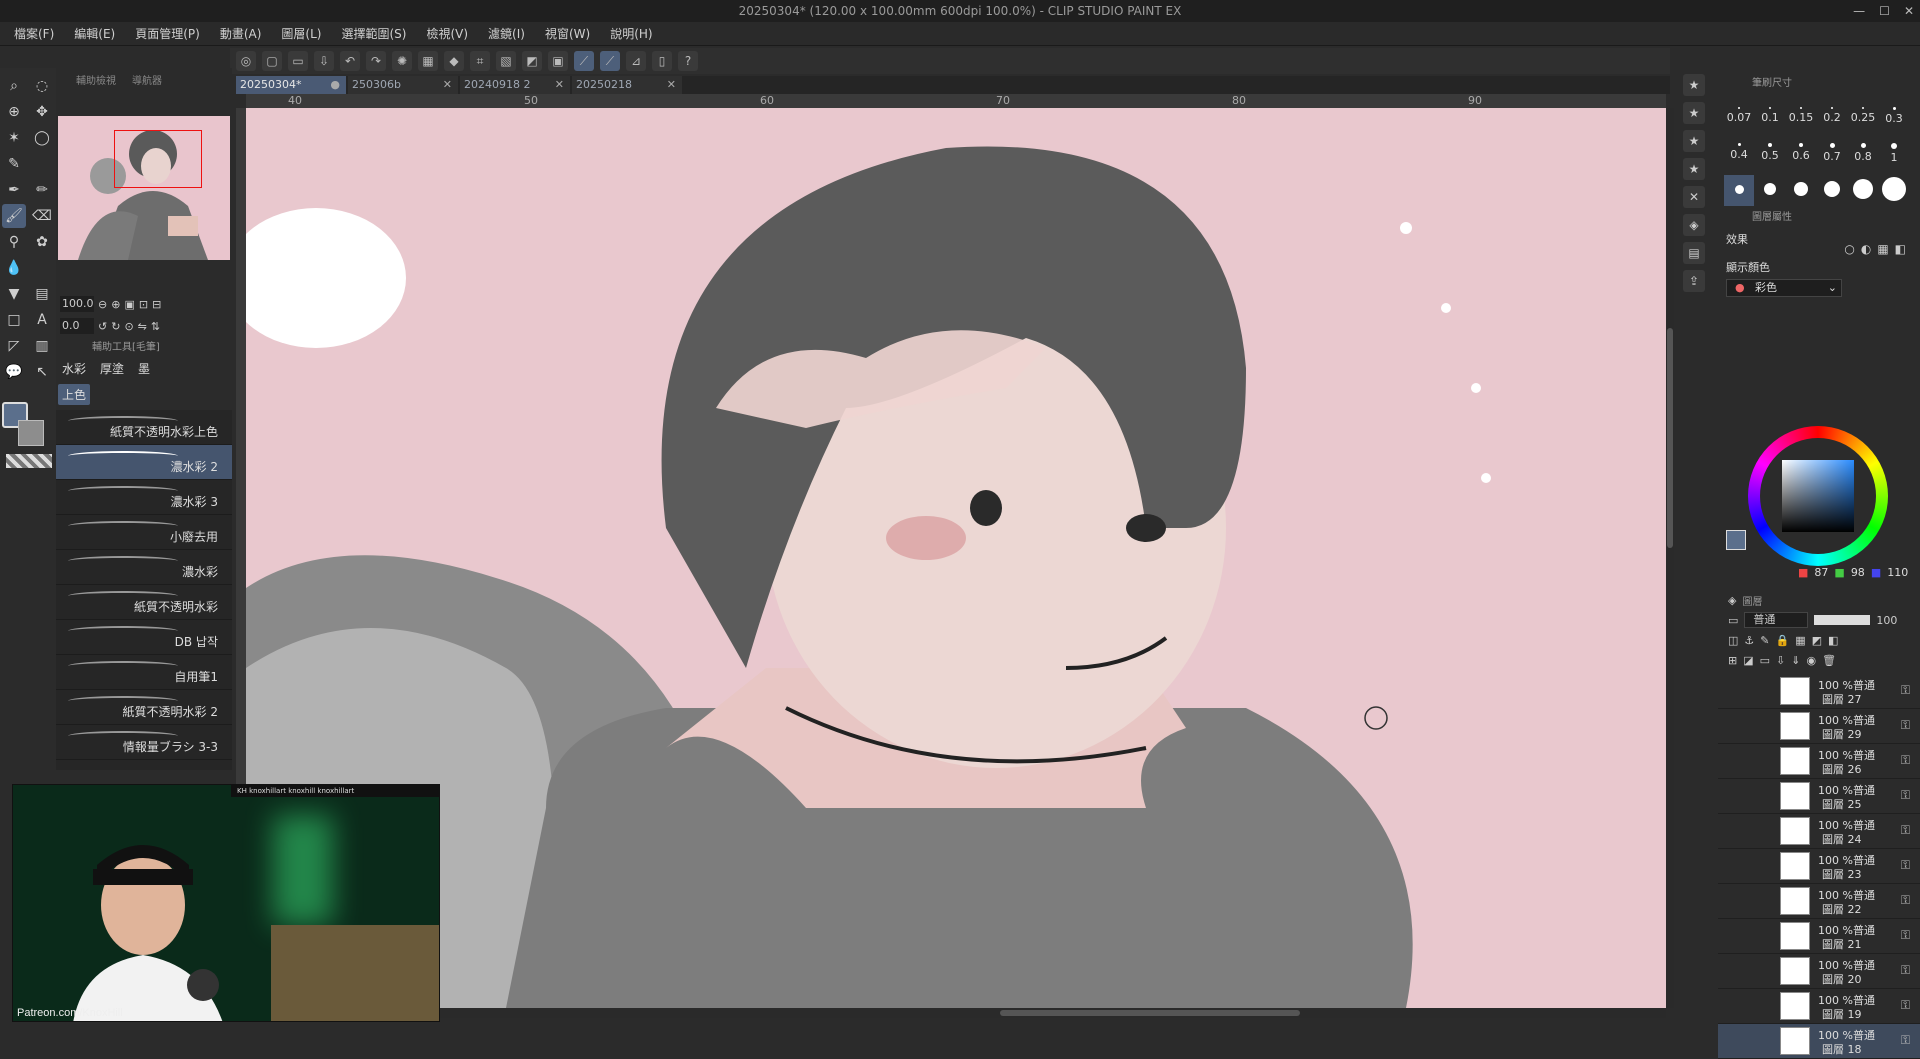 Image resolution: width=1920 pixels, height=1059 pixels. Describe the element at coordinates (112, 368) in the screenshot. I see `subtool-group-thick-paint: 厚塗` at that location.